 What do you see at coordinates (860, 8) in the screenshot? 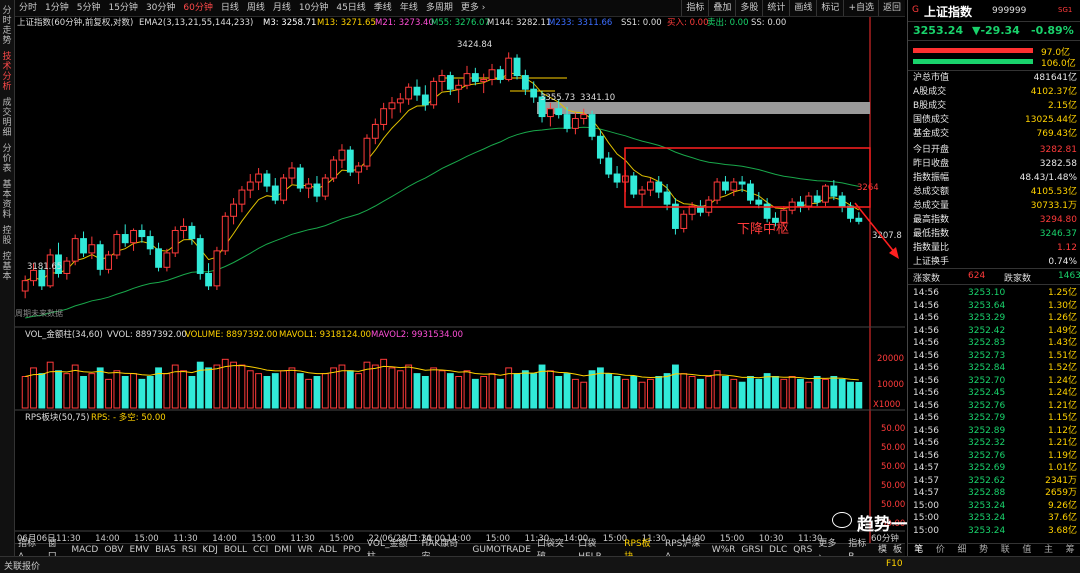
I see `tool-add-watchlist: +自选` at bounding box center [860, 8].